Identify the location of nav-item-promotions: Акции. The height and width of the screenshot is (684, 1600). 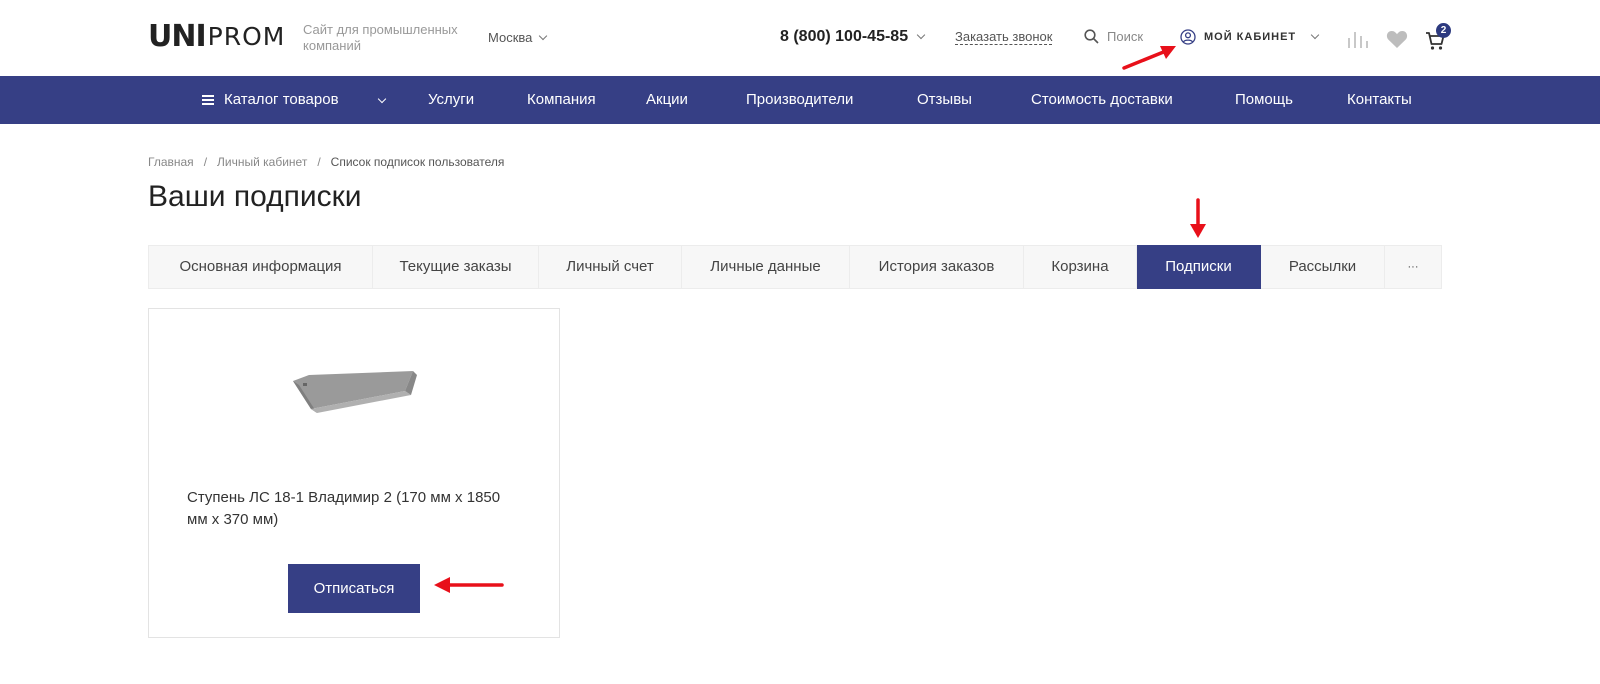
(667, 100).